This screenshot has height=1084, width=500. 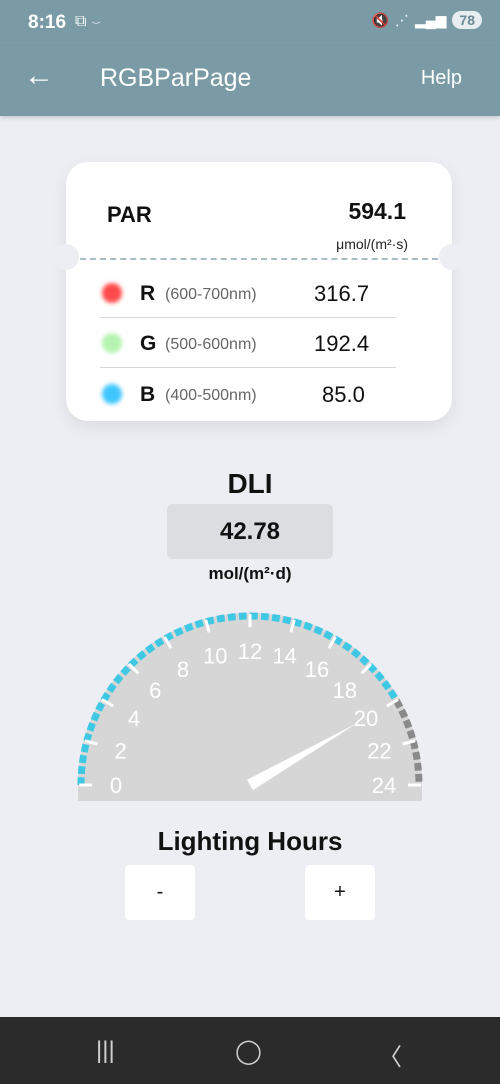 What do you see at coordinates (47, 22) in the screenshot?
I see `status-time: 8:16` at bounding box center [47, 22].